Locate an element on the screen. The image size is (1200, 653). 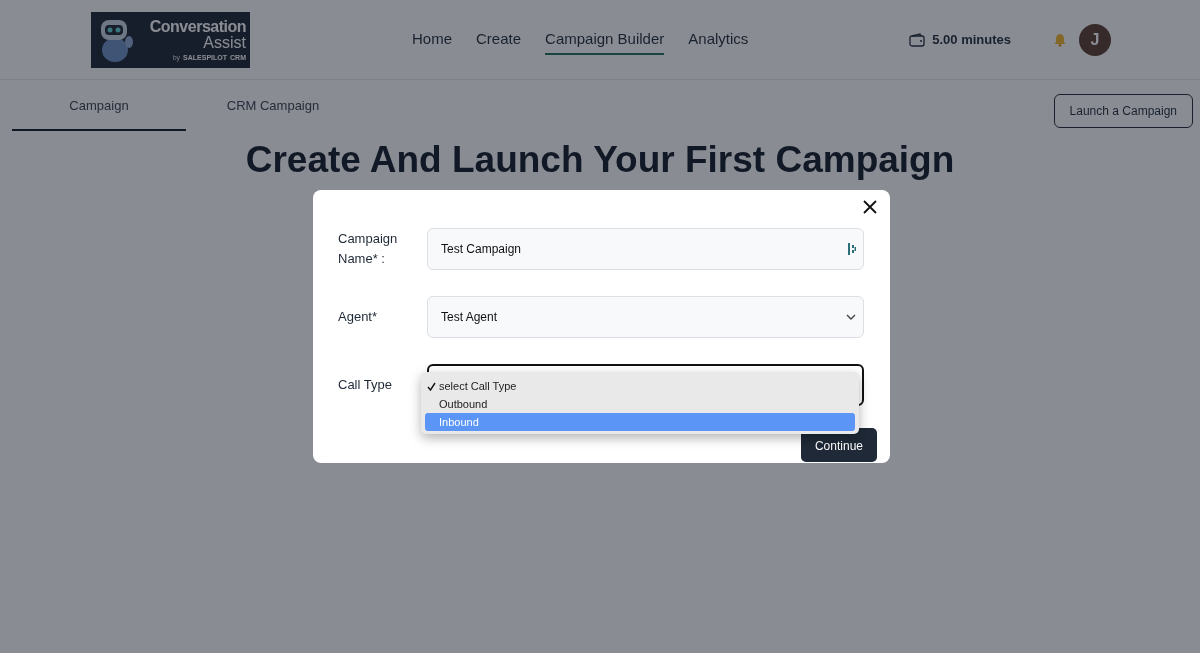
nav-link: Home is located at coordinates (432, 39).